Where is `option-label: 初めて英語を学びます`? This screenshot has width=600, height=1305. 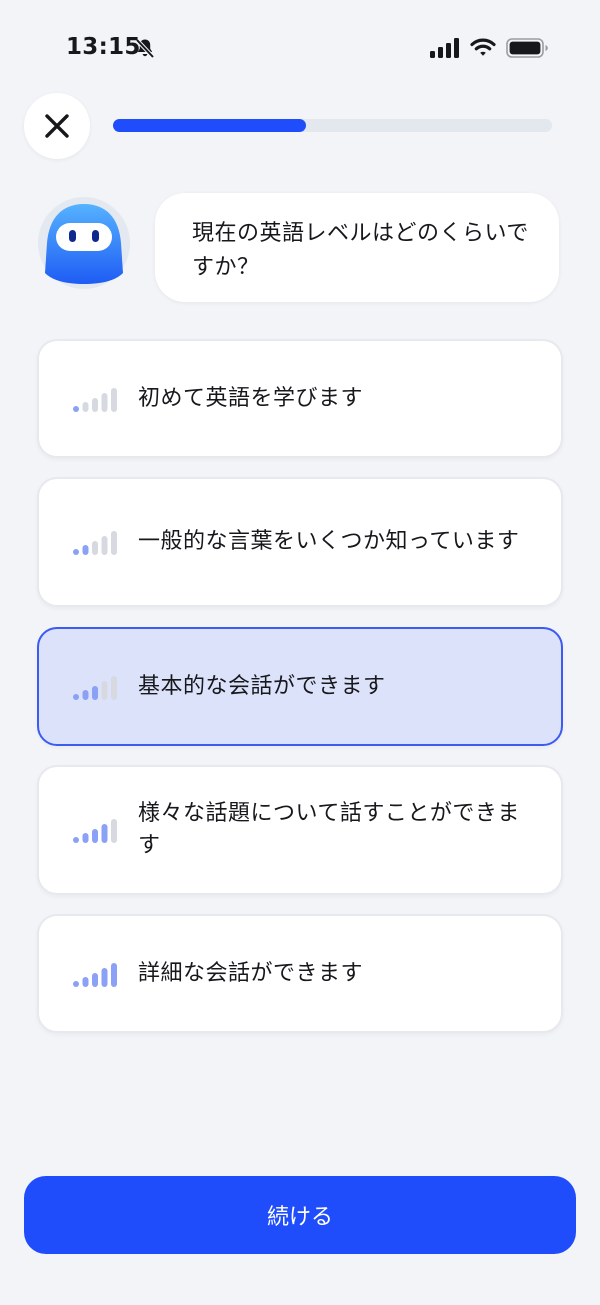 option-label: 初めて英語を学びます is located at coordinates (251, 398).